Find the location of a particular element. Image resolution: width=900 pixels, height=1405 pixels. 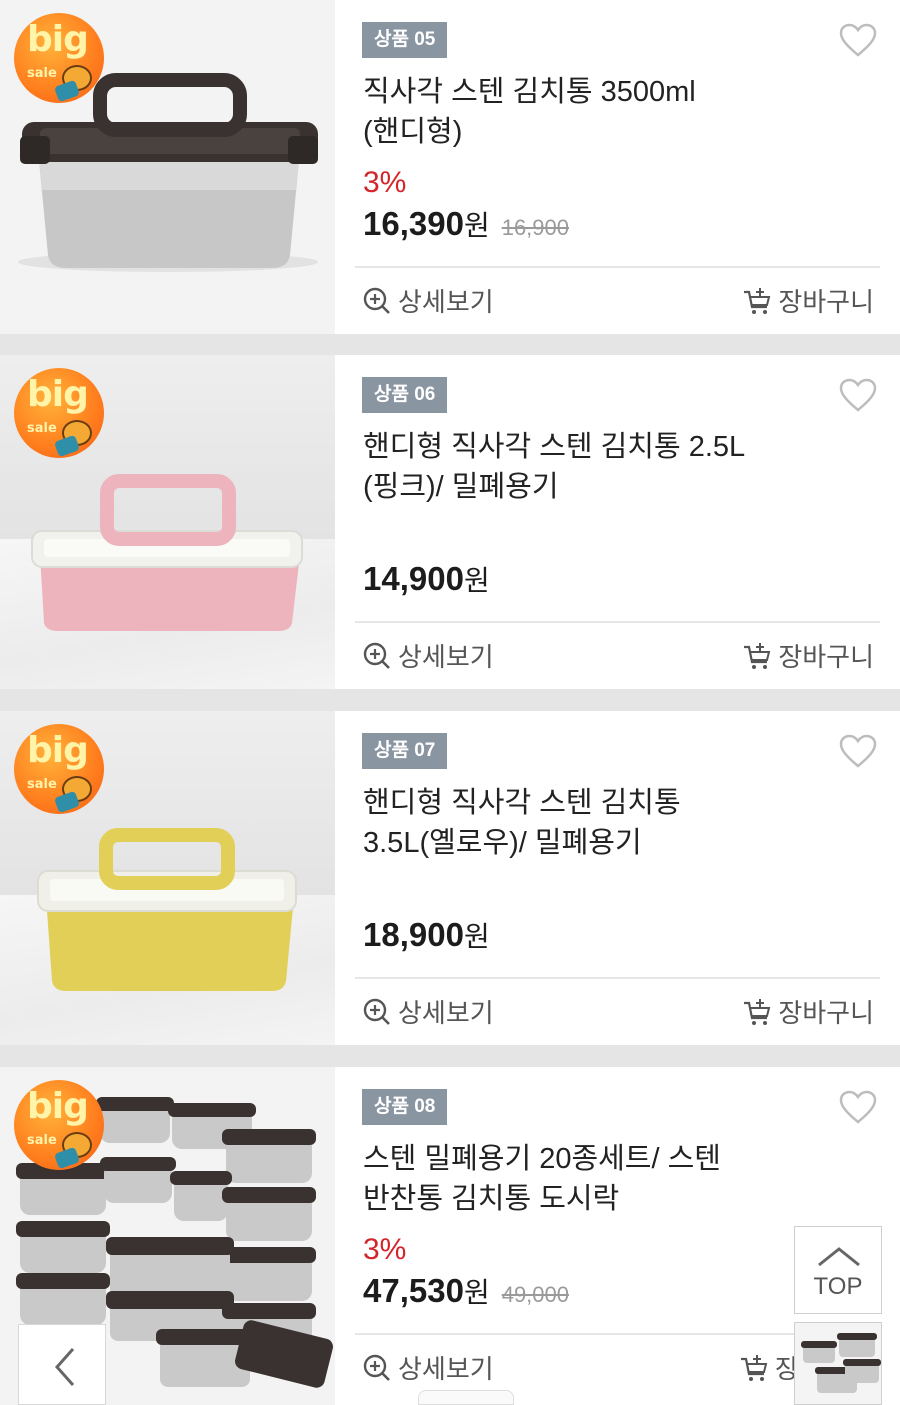

product-number-tag: 상품 06 is located at coordinates (405, 395).